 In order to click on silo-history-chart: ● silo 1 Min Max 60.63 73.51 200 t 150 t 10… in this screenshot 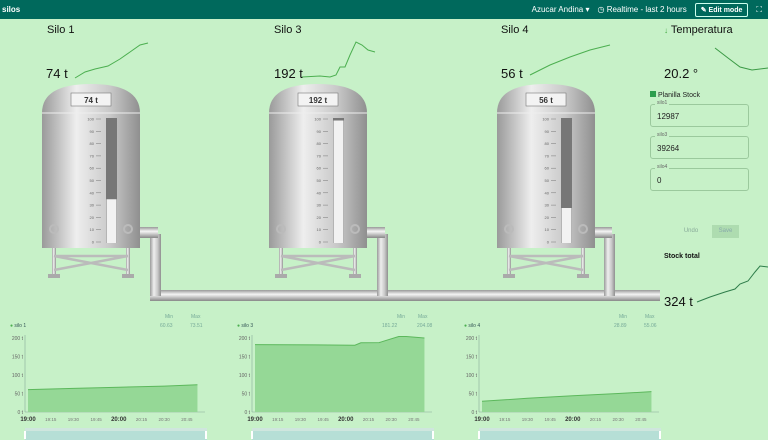, I will do `click(113, 376)`.